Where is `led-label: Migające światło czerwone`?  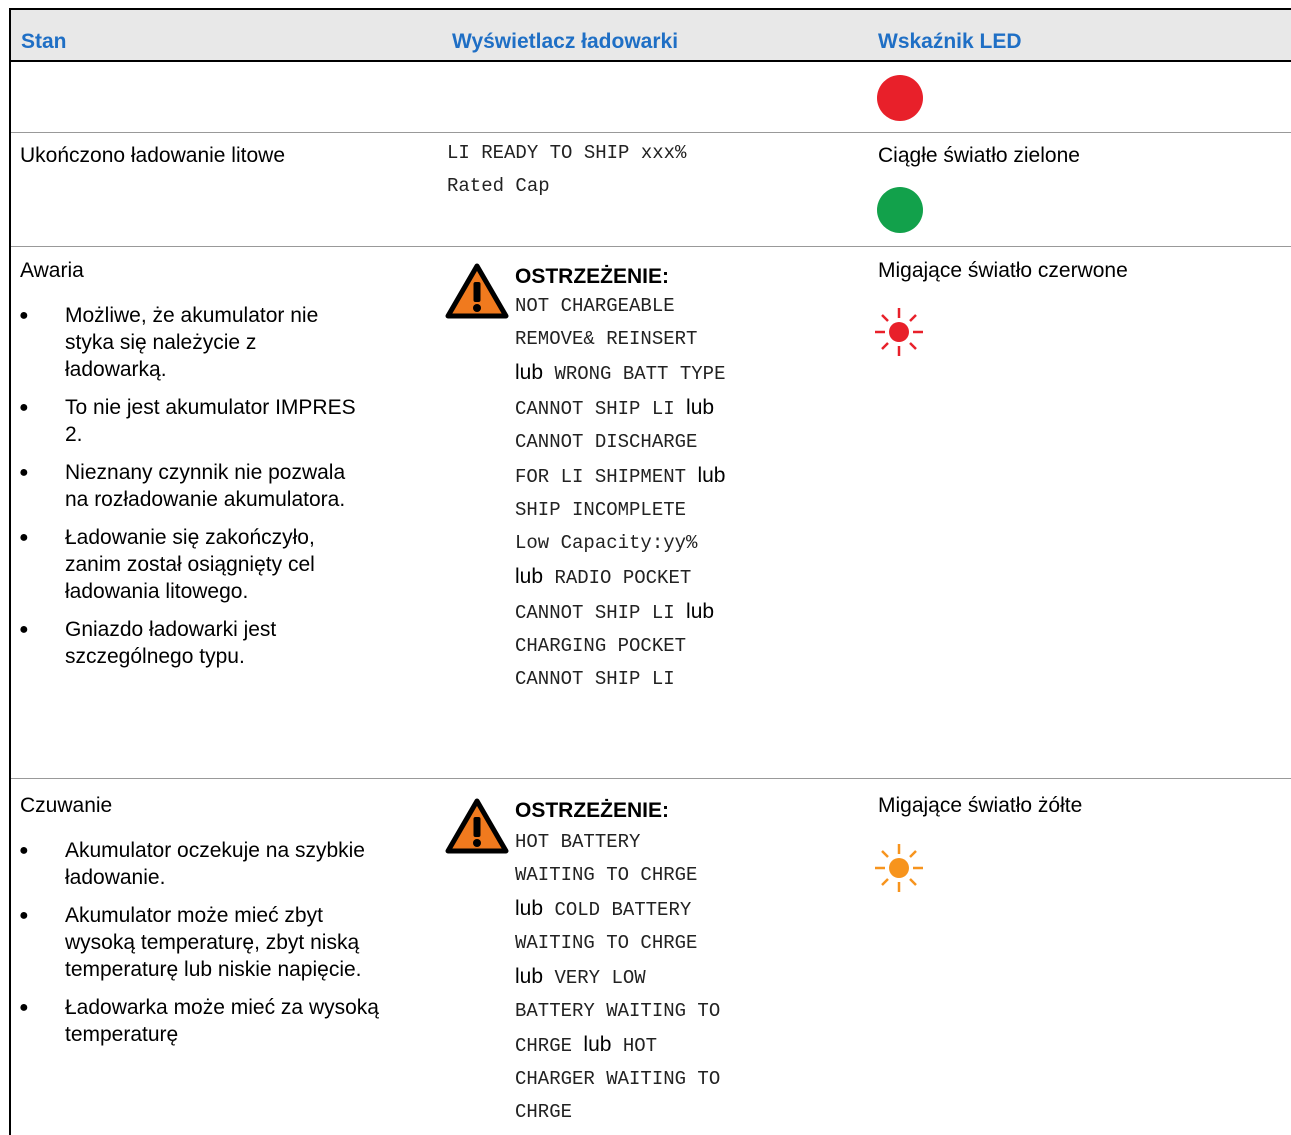
led-label: Migające światło czerwone is located at coordinates (1003, 270).